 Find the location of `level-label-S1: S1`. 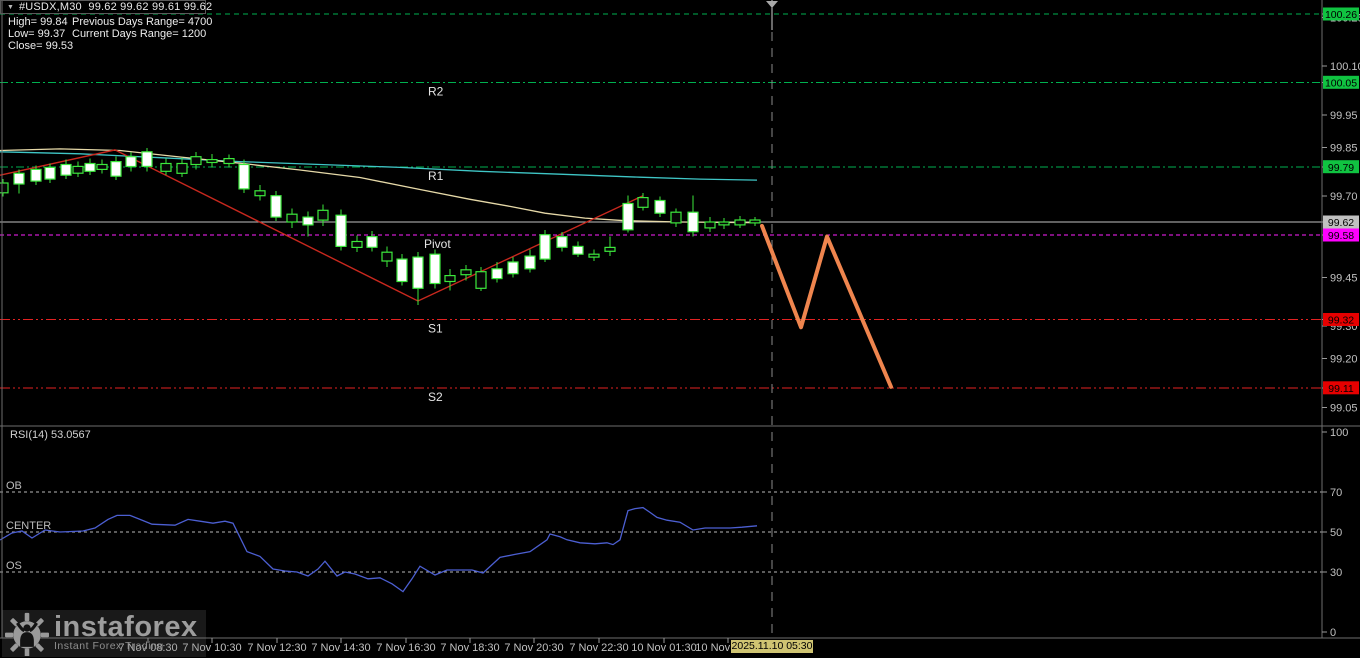

level-label-S1: S1 is located at coordinates (435, 329).